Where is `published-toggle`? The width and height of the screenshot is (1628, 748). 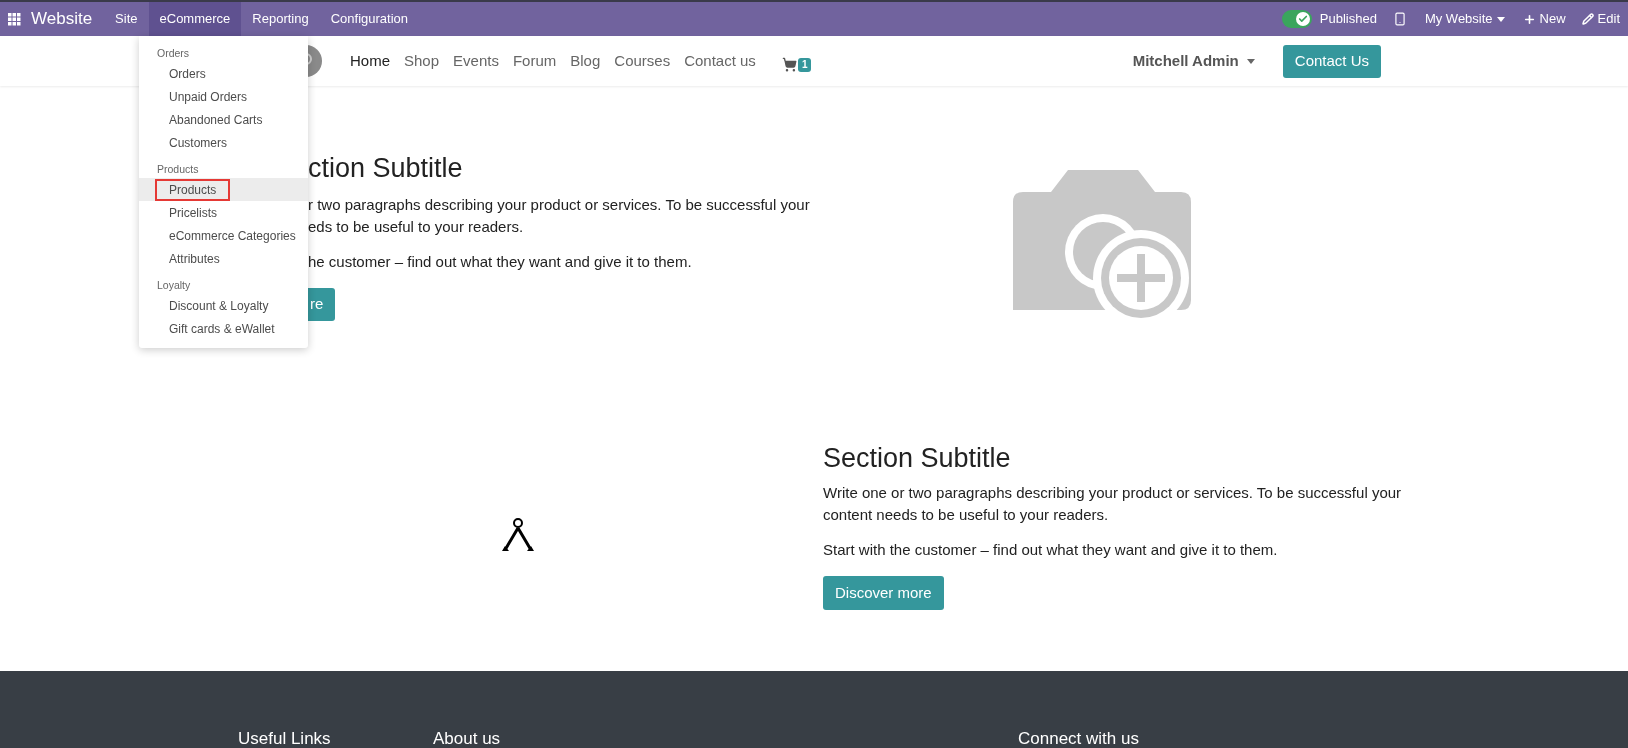
published-toggle is located at coordinates (1296, 19).